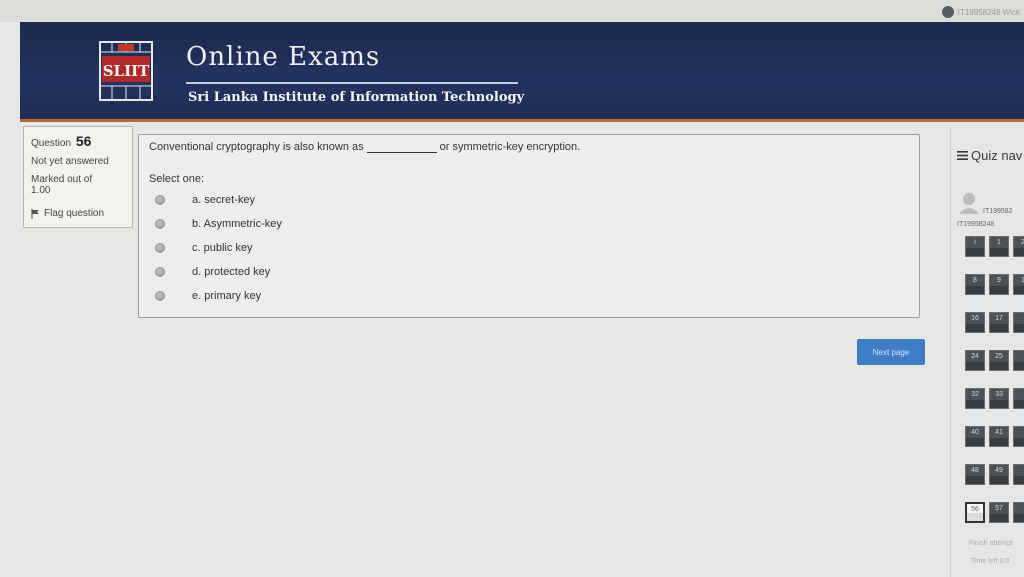 This screenshot has width=1024, height=577. Describe the element at coordinates (35, 213) in the screenshot. I see `flag-icon` at that location.